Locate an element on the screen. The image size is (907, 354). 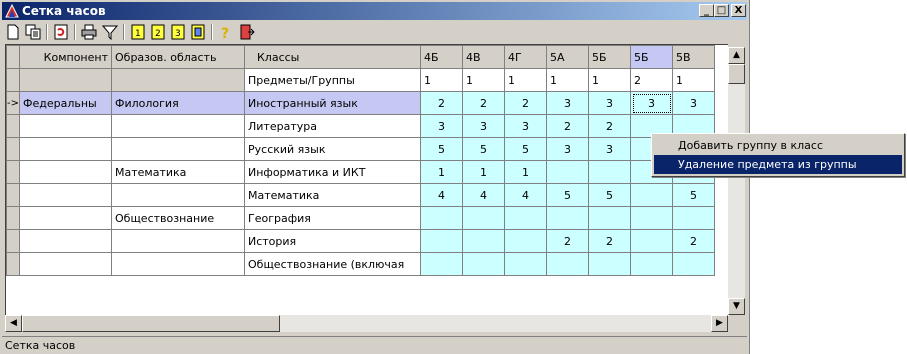
column-header: Классы is located at coordinates (332, 57).